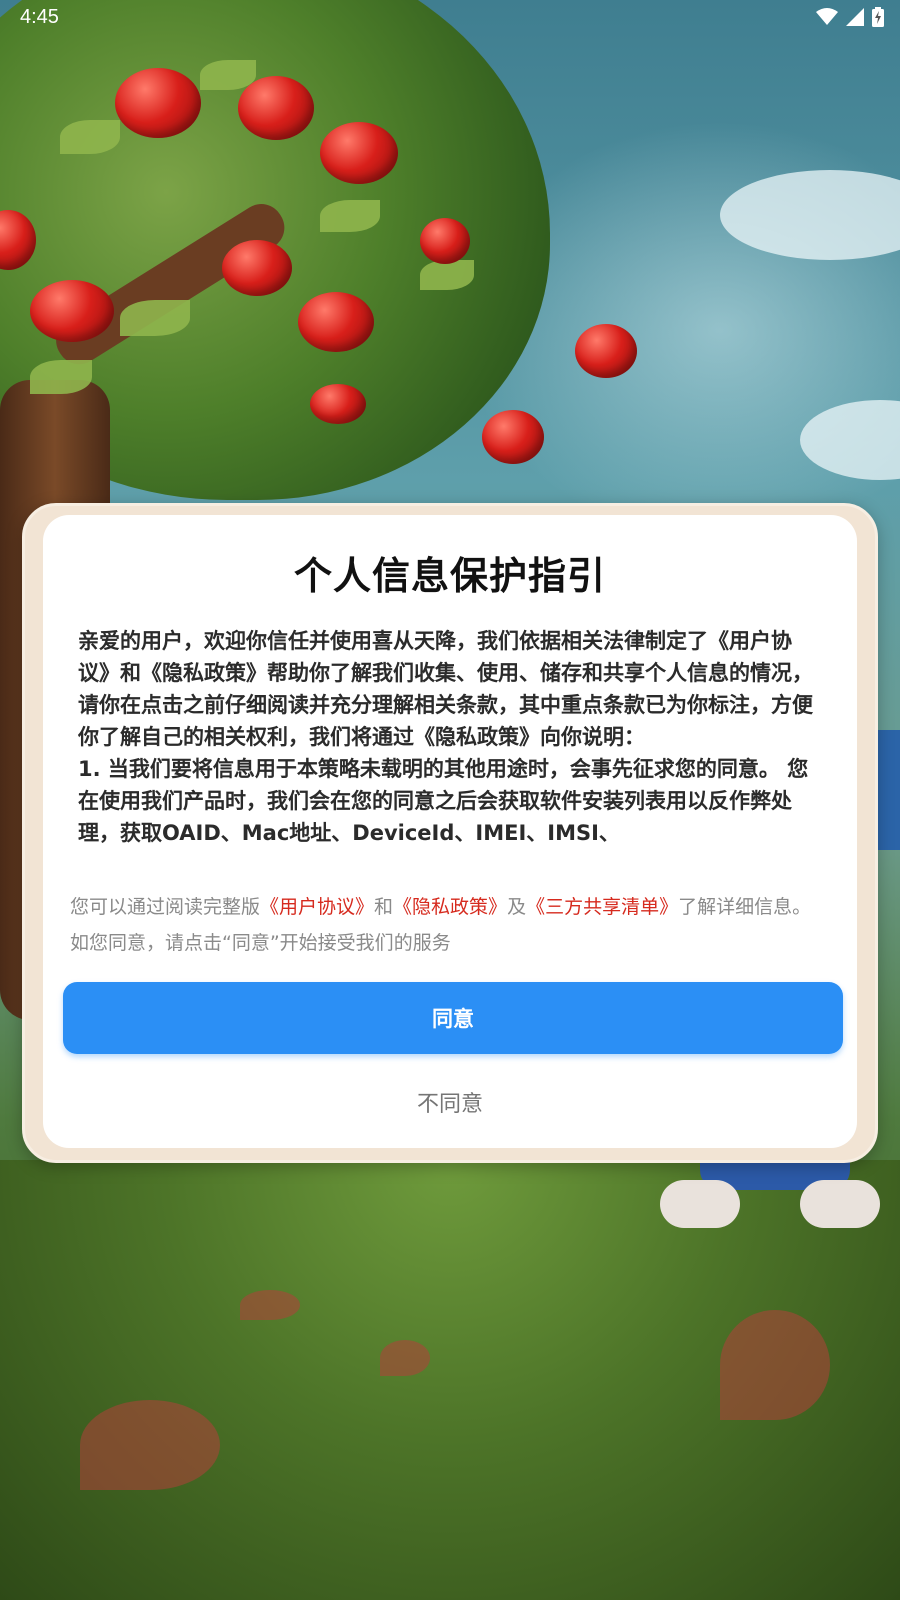 This screenshot has height=1600, width=900. What do you see at coordinates (453, 1018) in the screenshot?
I see `agree-button: 同意` at bounding box center [453, 1018].